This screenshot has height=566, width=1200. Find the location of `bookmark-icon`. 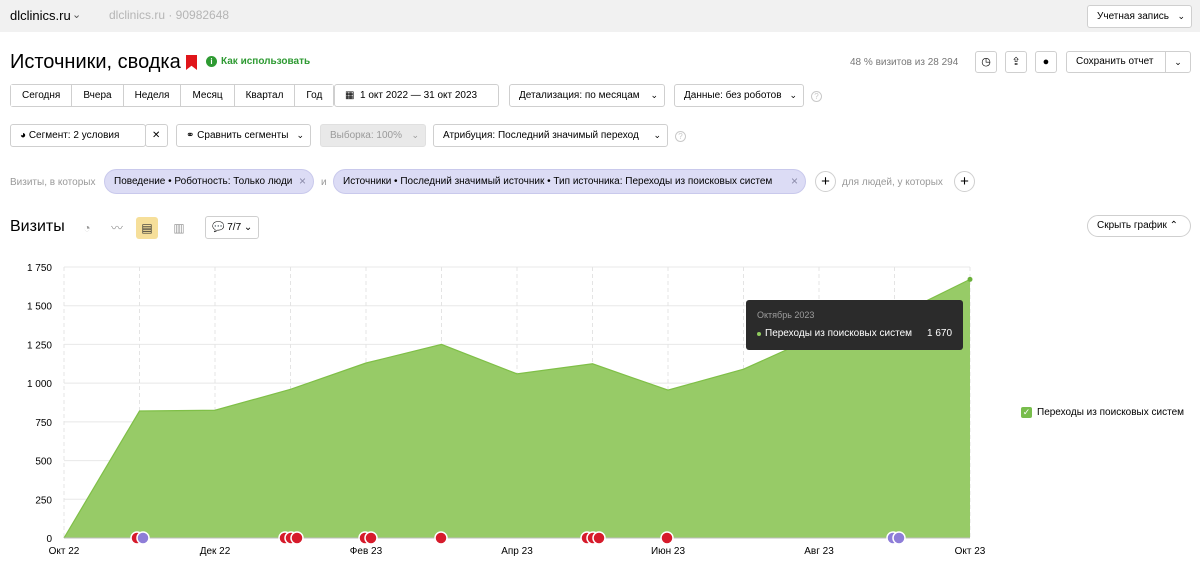

bookmark-icon is located at coordinates (191, 62).